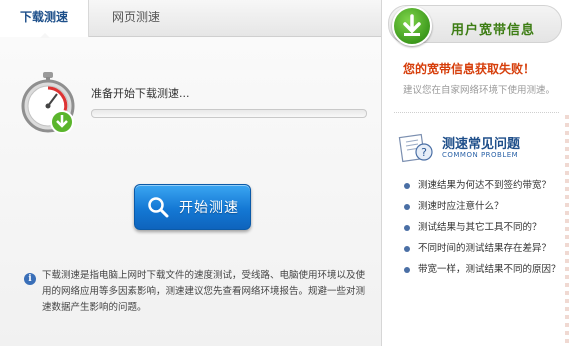  I want to click on faq-link-label: 不同时间的测试结果存在差异？, so click(485, 248).